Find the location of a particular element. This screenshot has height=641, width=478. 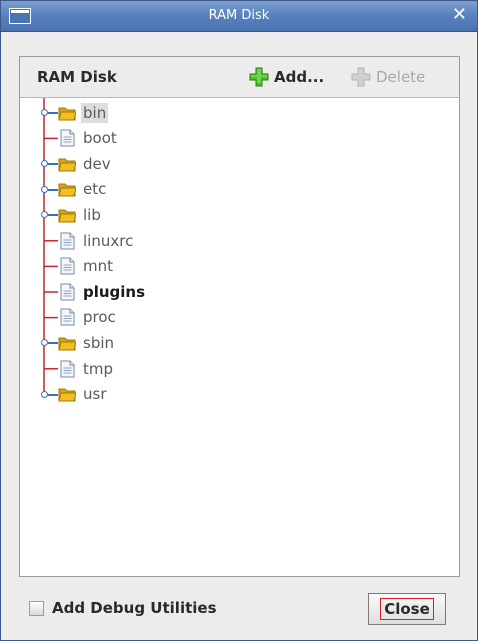

tree-item-label: linuxrc is located at coordinates (108, 240).